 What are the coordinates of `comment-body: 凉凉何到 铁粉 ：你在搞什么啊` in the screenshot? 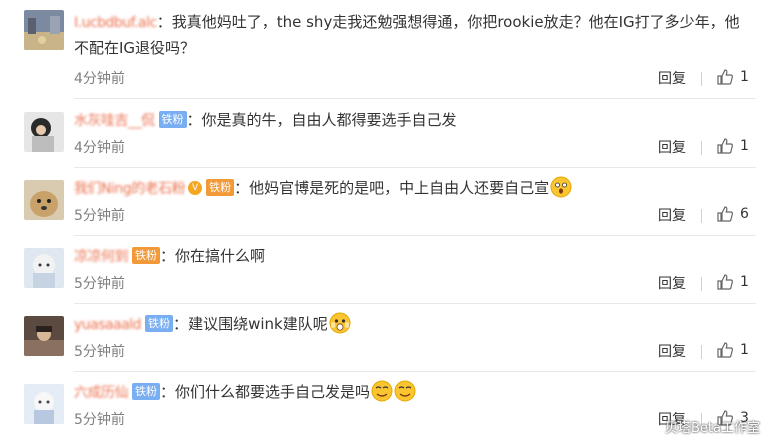 It's located at (412, 257).